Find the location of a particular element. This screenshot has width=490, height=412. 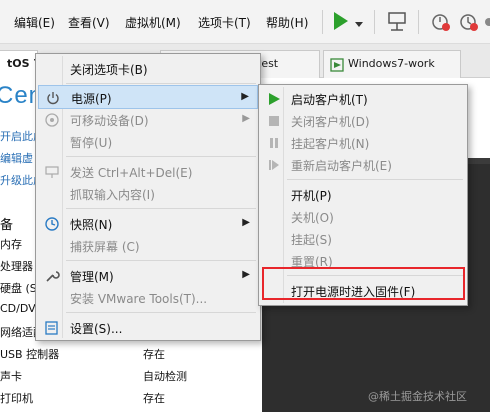

menu-item-power: 电源(P) ▶ is located at coordinates (148, 97).